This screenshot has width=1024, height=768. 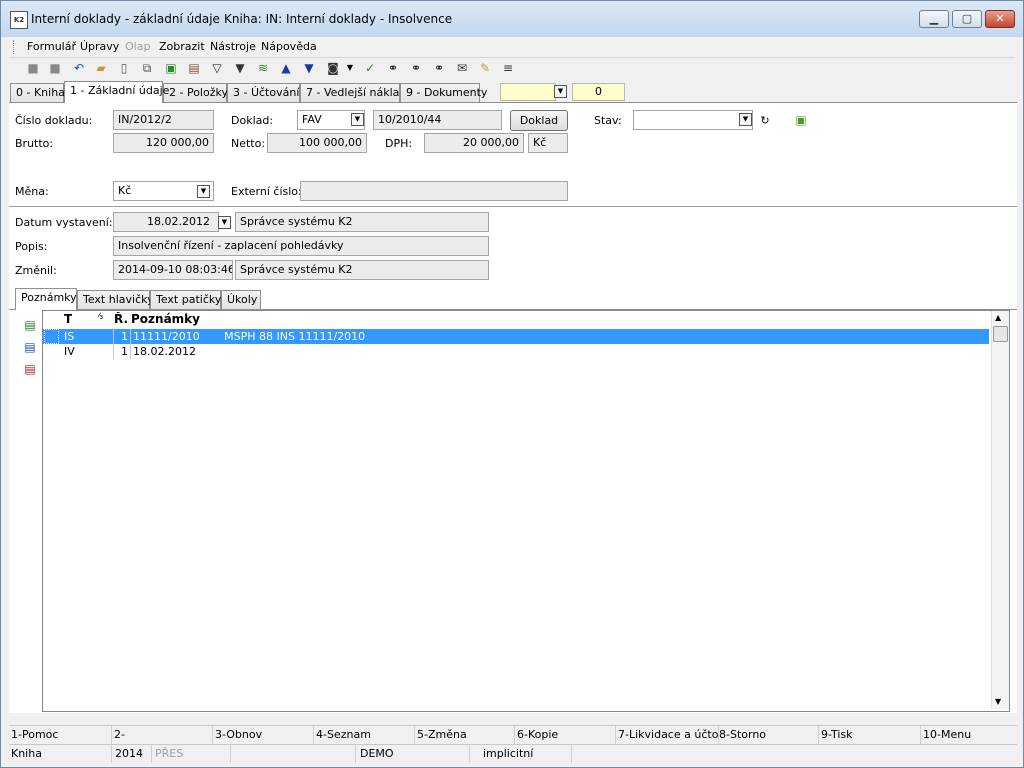 What do you see at coordinates (203, 191) in the screenshot?
I see `mena-dropdown-icon: ▼` at bounding box center [203, 191].